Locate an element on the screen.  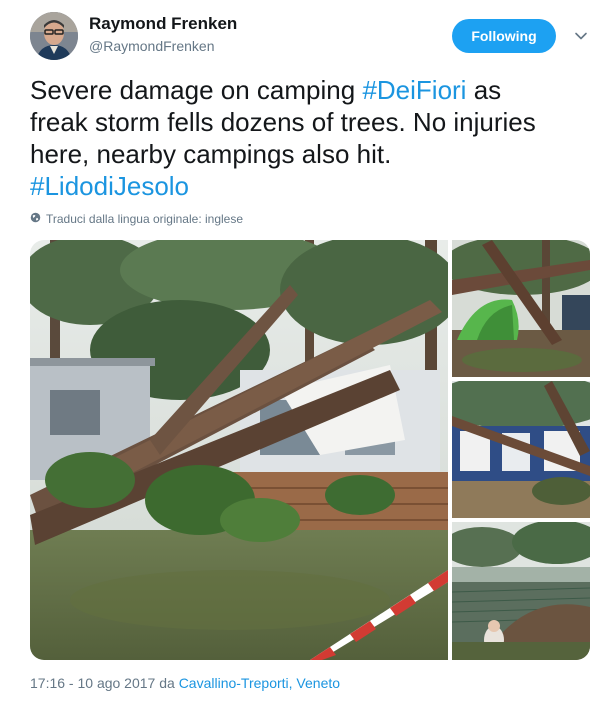
photo-fence is located at coordinates (521, 591).